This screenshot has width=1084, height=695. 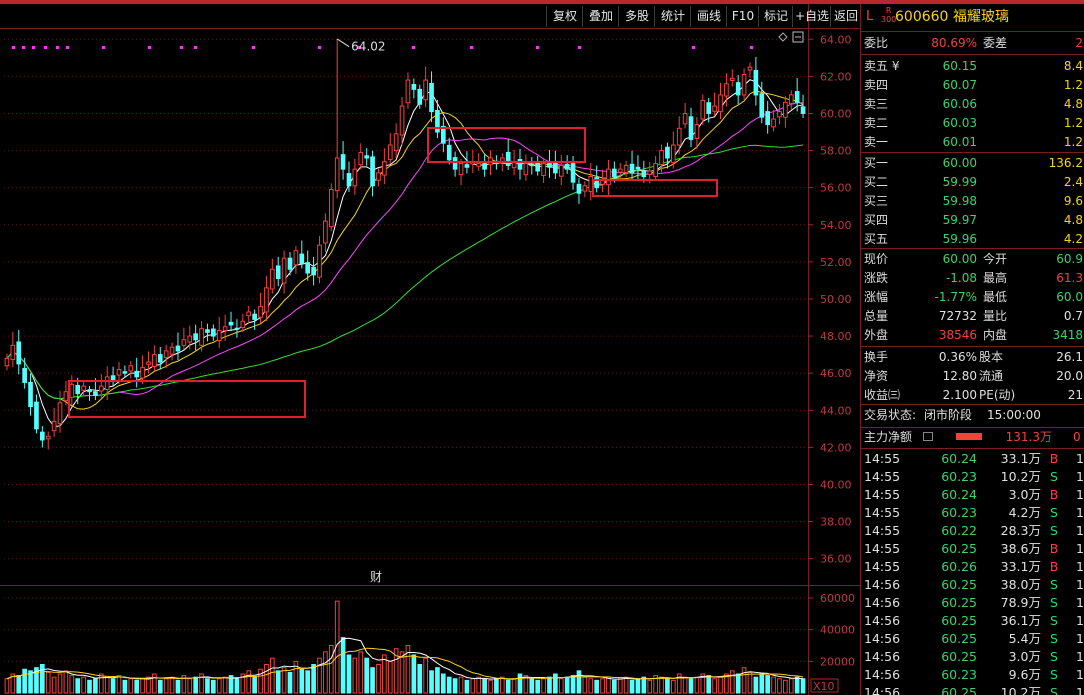 What do you see at coordinates (969, 436) in the screenshot?
I see `main-flow-bar` at bounding box center [969, 436].